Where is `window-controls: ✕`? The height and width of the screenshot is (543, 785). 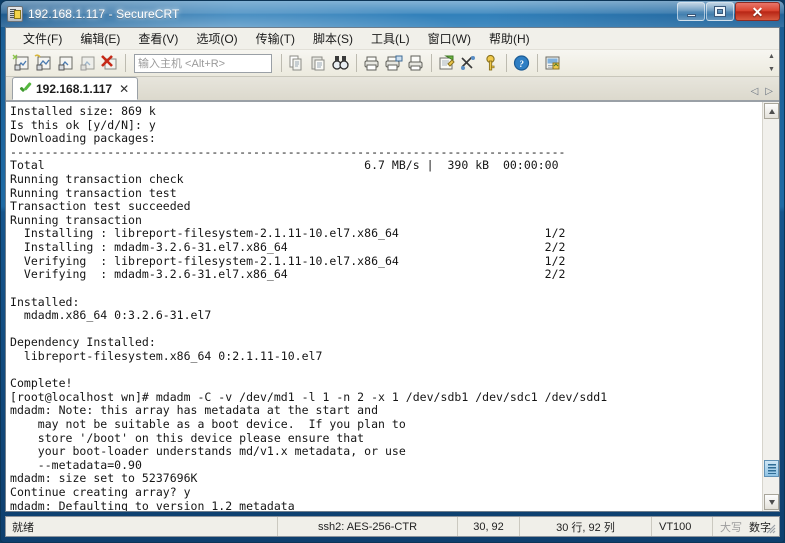
window-controls: ✕ is located at coordinates (728, 11).